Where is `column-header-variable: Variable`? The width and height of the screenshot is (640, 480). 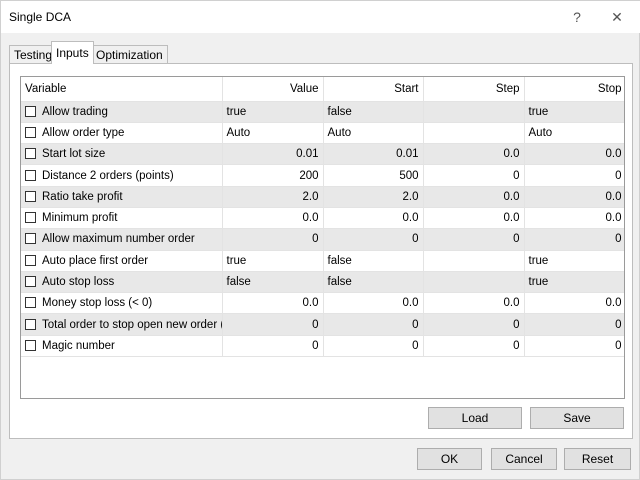
column-header-variable: Variable is located at coordinates (122, 89).